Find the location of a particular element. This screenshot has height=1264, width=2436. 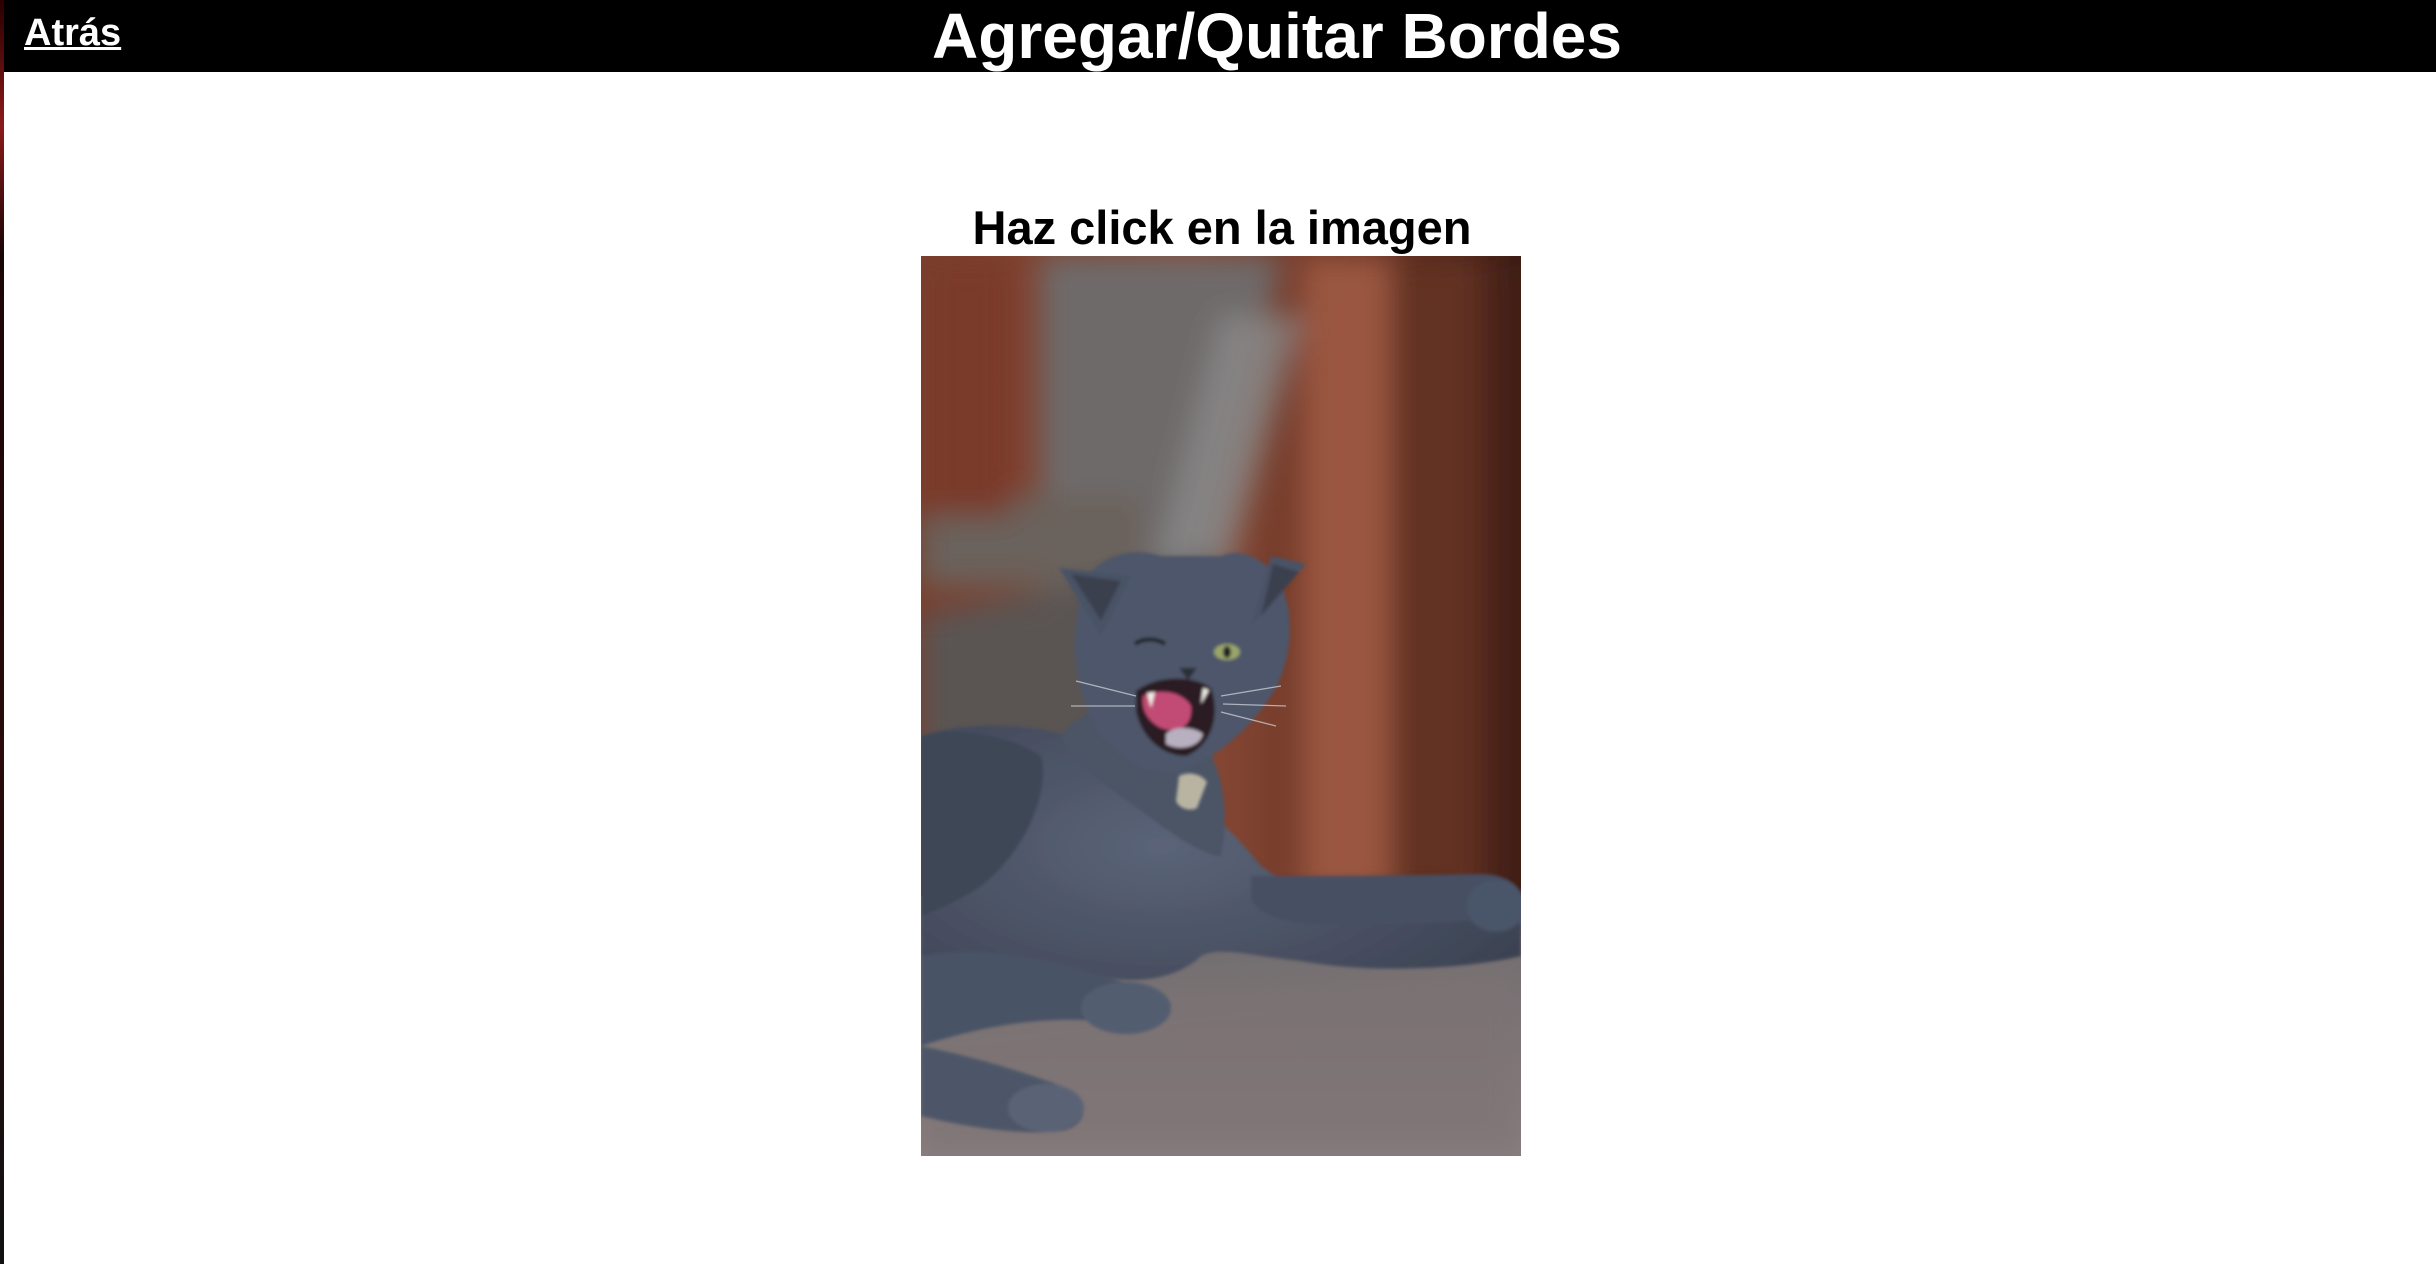

page-title: Agregar/Quitar Bordes is located at coordinates (1277, 36).